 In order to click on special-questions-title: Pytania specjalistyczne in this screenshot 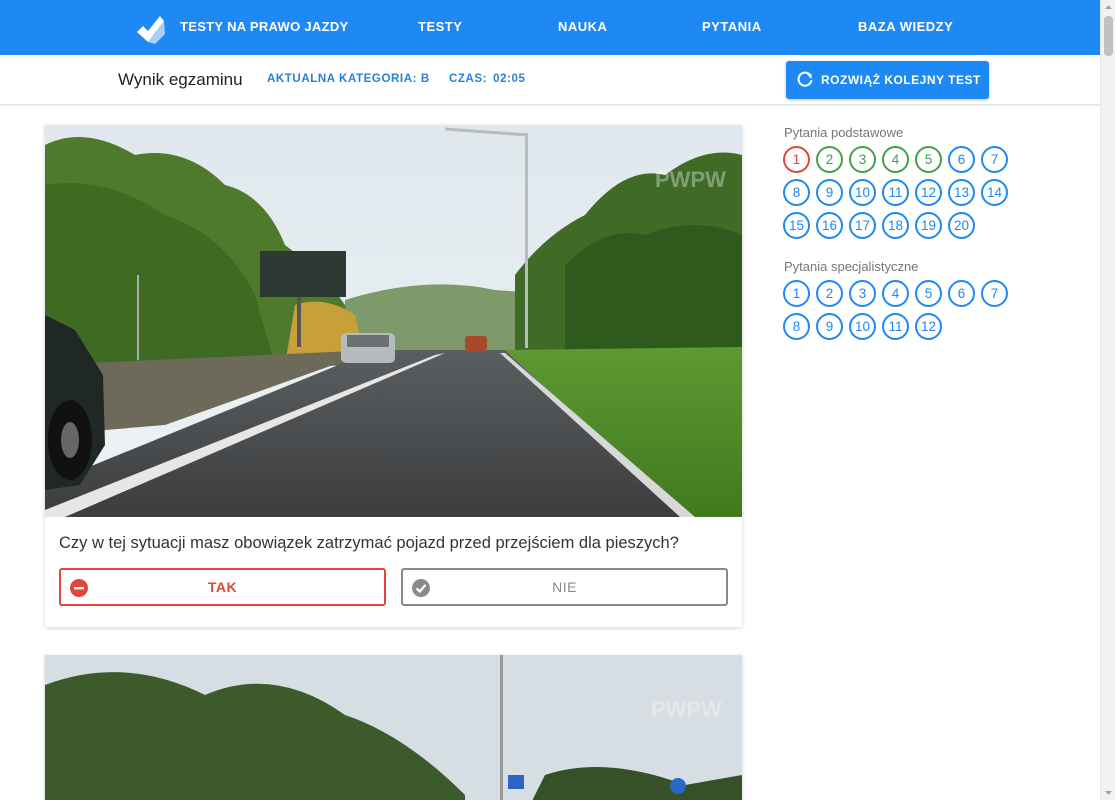, I will do `click(851, 266)`.